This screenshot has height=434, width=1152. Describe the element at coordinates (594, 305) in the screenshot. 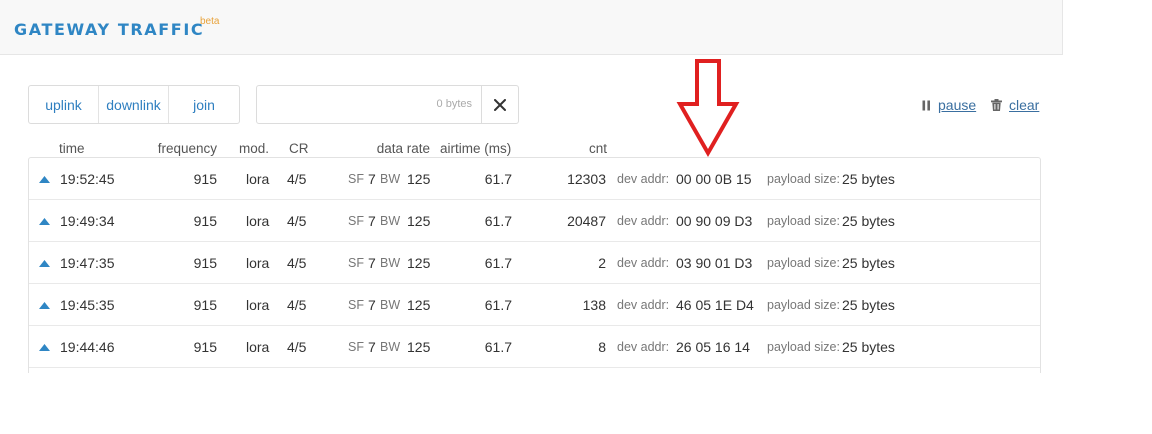

I see `cell-cnt: 138` at that location.